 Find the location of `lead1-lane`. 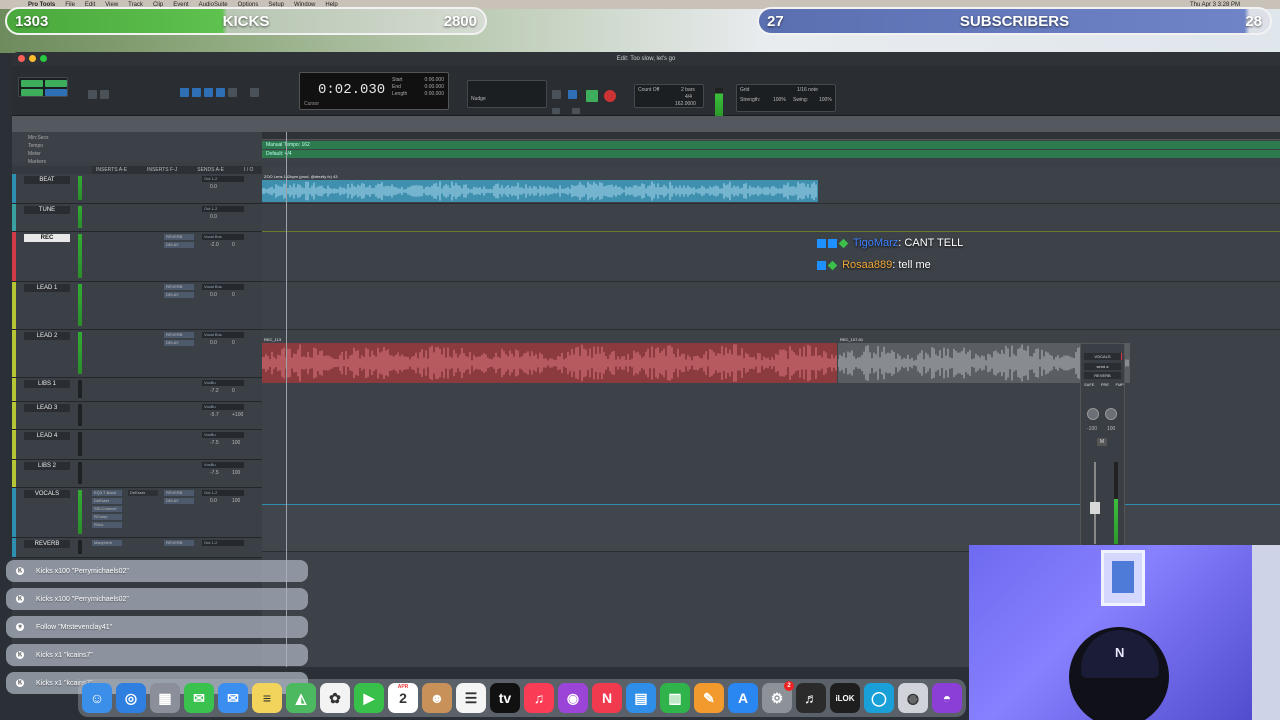

lead1-lane is located at coordinates (771, 306).